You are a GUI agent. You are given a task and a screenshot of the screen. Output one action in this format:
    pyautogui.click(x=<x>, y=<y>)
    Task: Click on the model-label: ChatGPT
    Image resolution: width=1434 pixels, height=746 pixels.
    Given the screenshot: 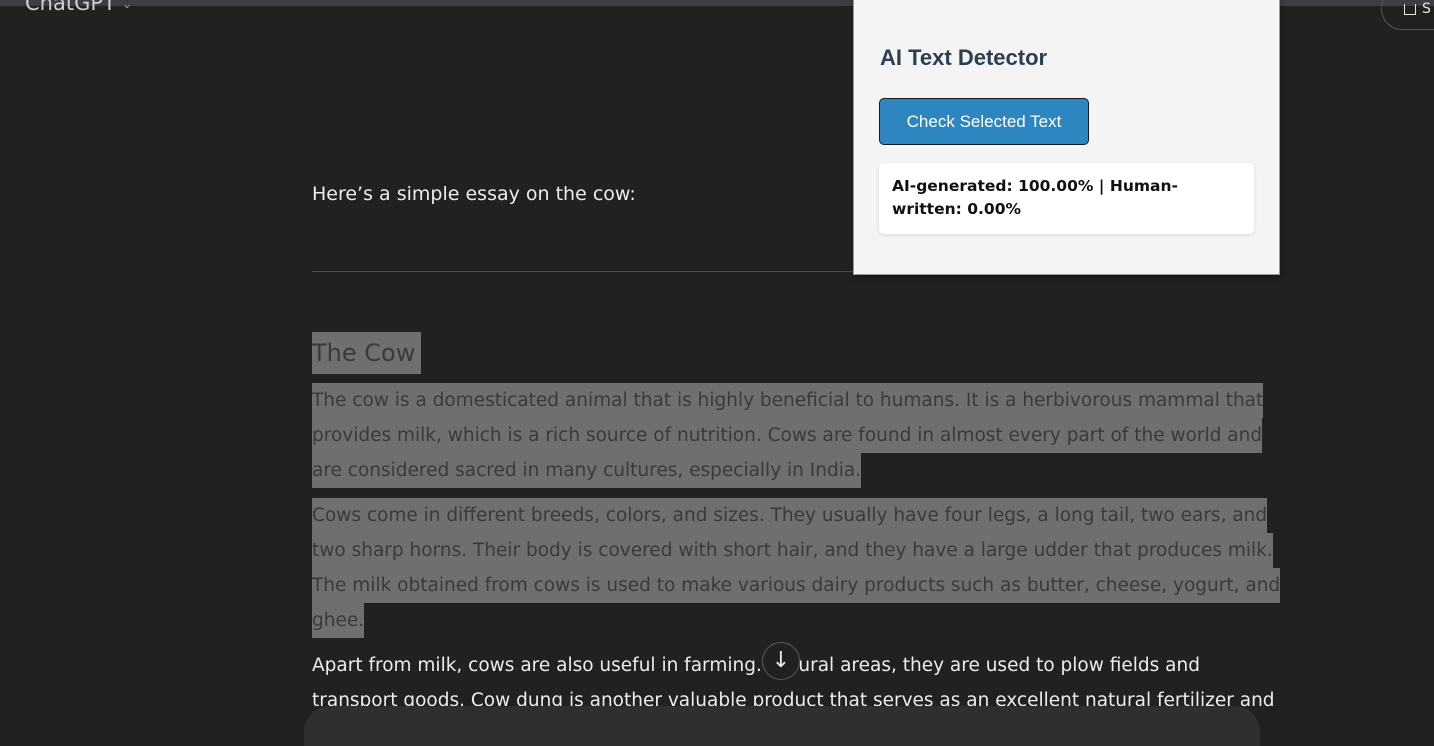 What is the action you would take?
    pyautogui.click(x=70, y=7)
    